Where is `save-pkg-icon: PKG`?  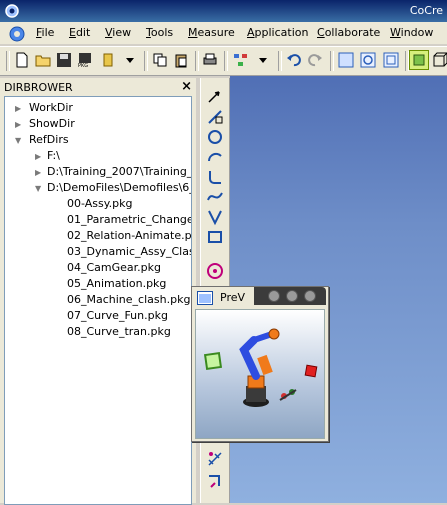
save-pkg-icon: PKG is located at coordinates (85, 60).